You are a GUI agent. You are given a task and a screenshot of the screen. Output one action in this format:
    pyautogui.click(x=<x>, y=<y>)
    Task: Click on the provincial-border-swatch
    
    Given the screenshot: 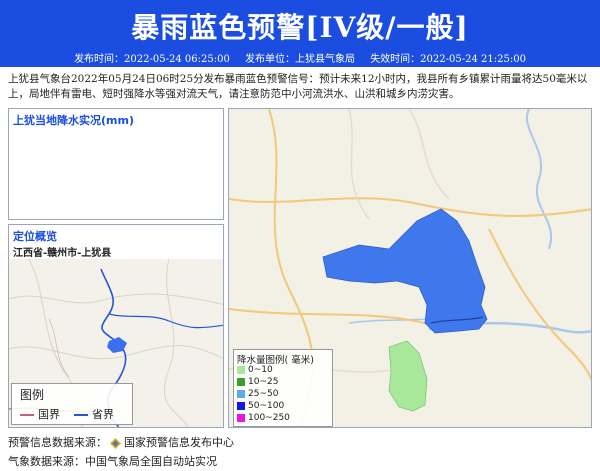 What is the action you would take?
    pyautogui.click(x=81, y=415)
    